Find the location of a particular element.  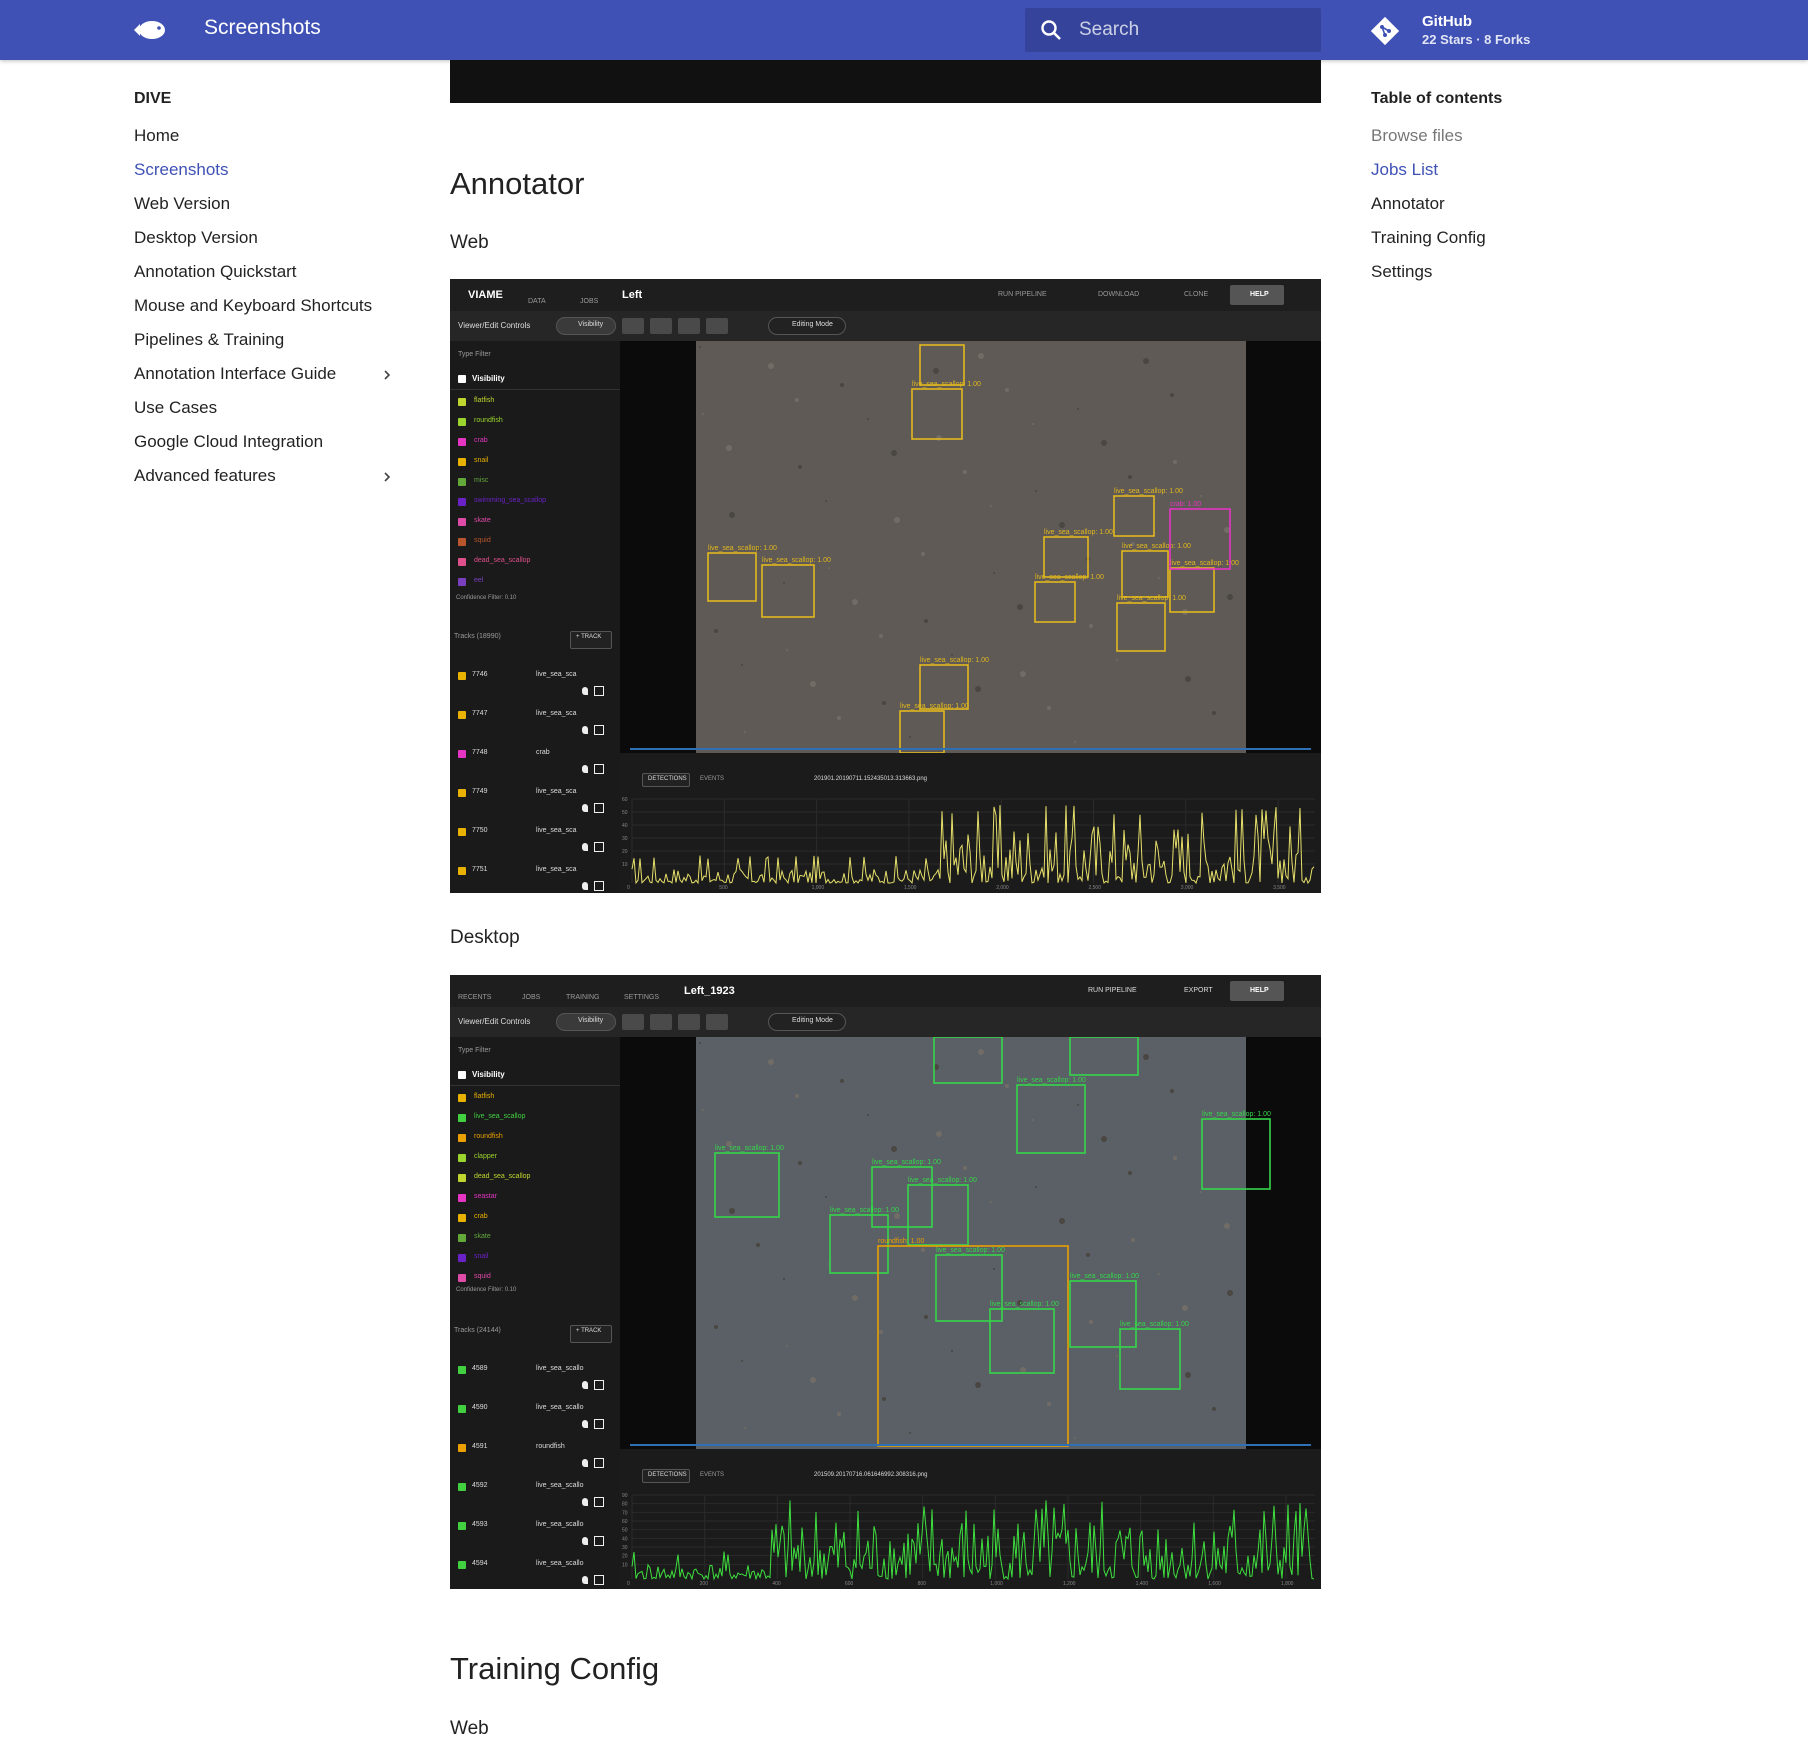

plot-y-tick: 20 is located at coordinates (625, 852).